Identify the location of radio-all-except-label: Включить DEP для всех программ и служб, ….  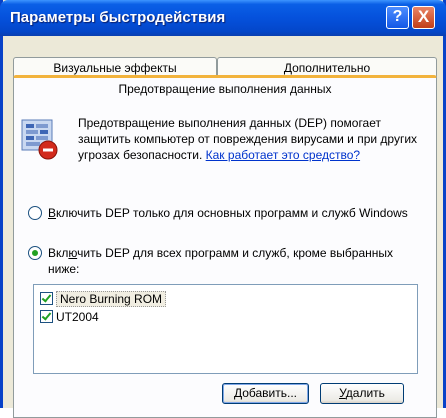
(228, 261).